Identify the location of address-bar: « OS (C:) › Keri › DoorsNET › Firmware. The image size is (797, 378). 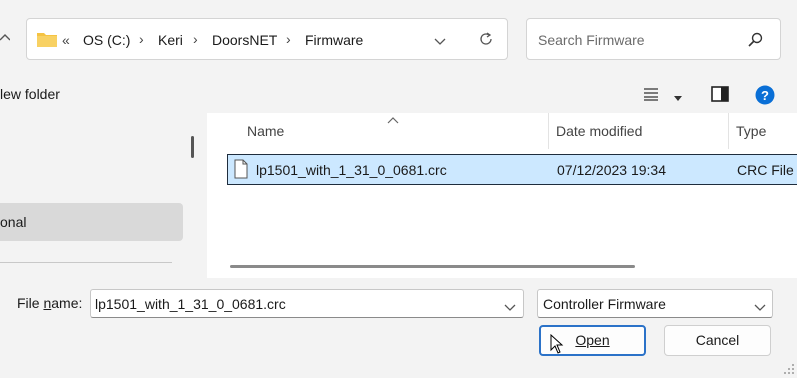
(267, 39).